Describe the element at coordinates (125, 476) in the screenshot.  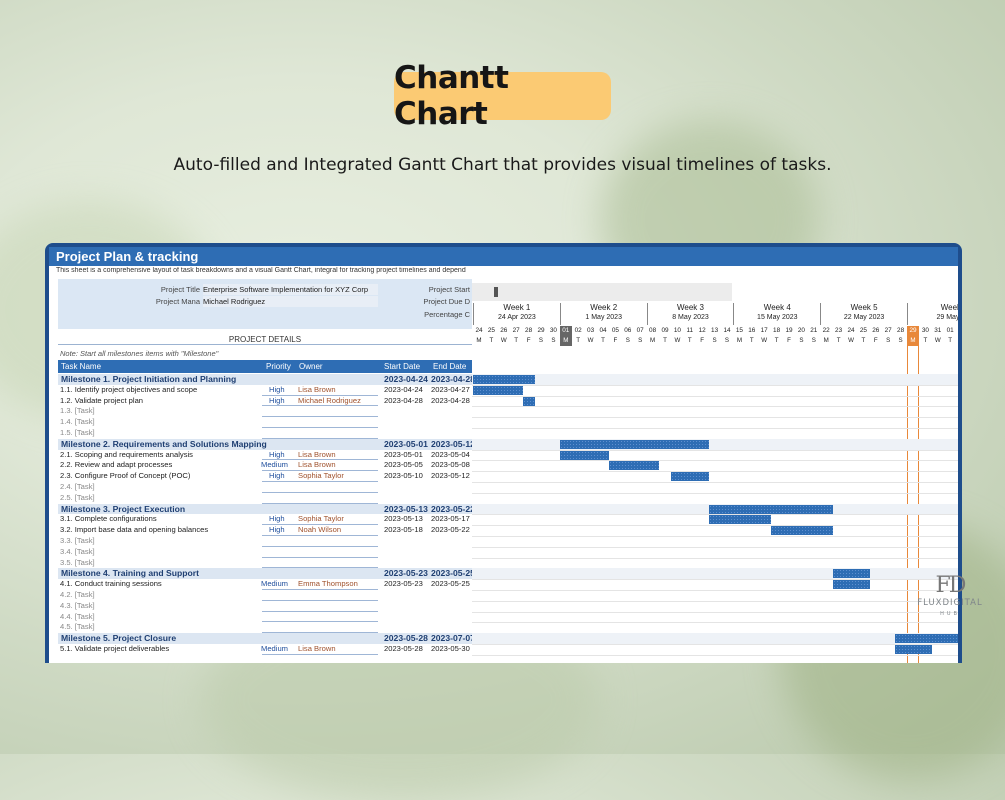
I see `task-name: 2.3. Configure Proof of Concept (POC)` at that location.